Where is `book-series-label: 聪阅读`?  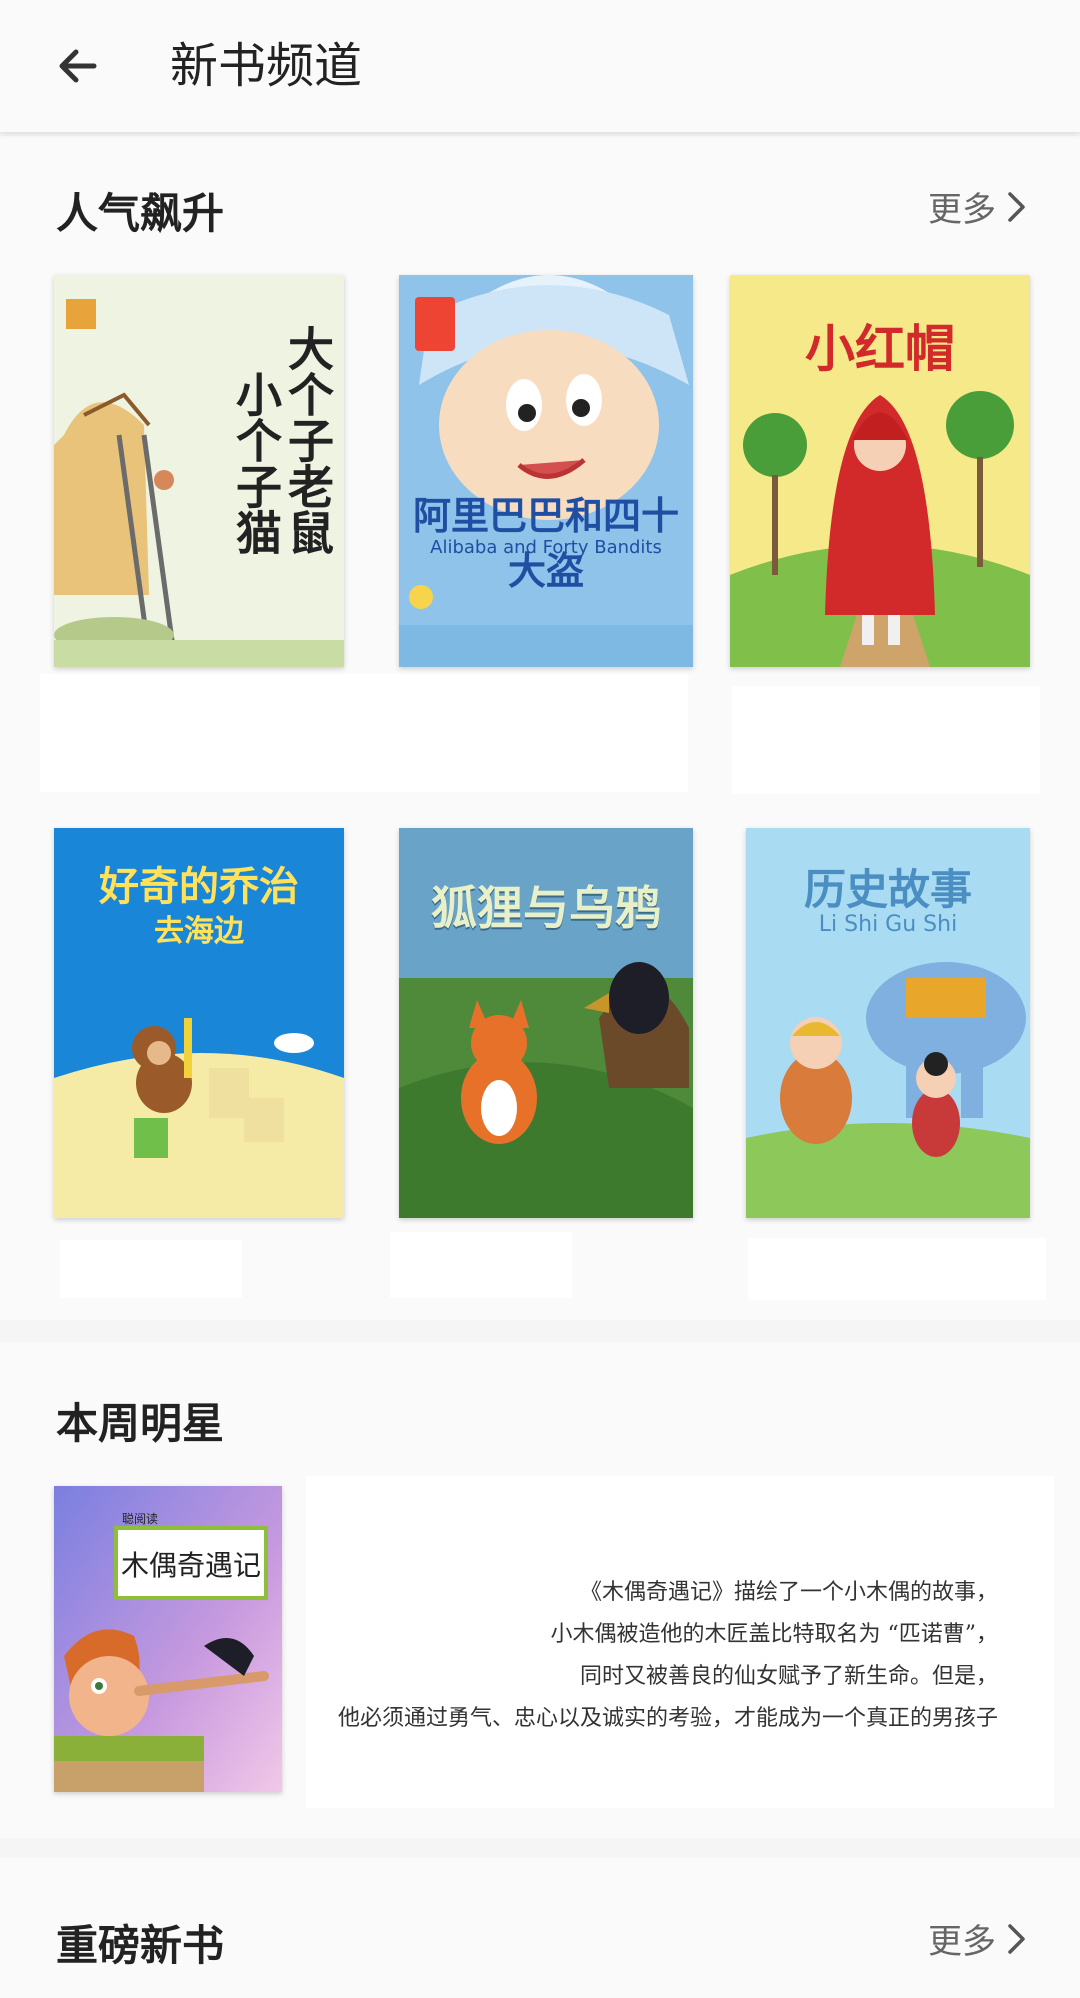
book-series-label: 聪阅读 is located at coordinates (140, 1519).